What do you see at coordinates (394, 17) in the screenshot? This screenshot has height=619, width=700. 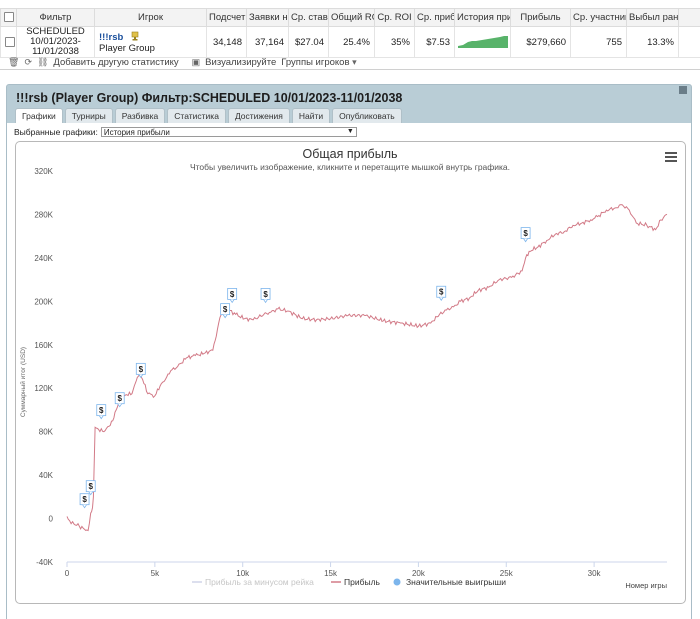 I see `col-header-avg-roi: Ср. ROI` at bounding box center [394, 17].